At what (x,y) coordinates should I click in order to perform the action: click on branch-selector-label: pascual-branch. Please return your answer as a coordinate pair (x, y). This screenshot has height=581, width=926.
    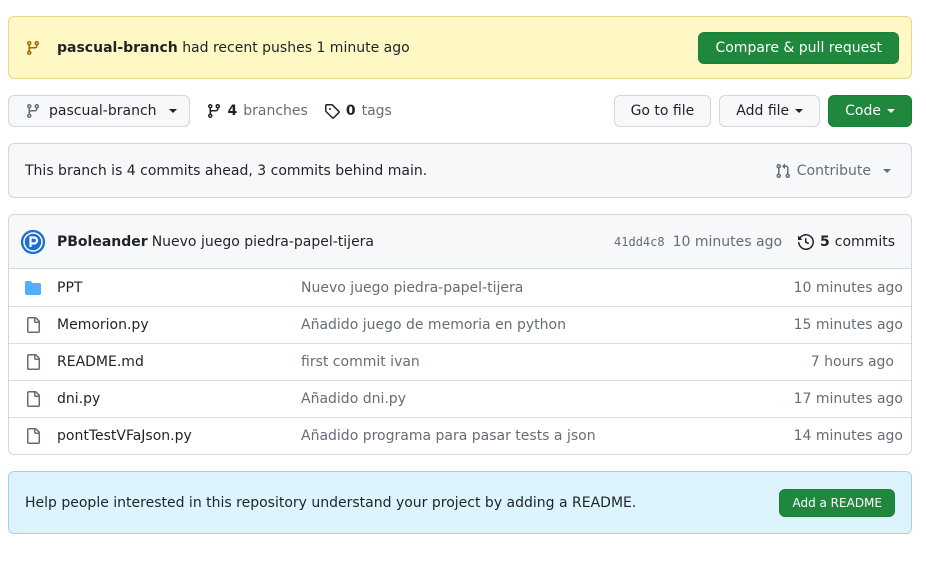
    Looking at the image, I should click on (103, 111).